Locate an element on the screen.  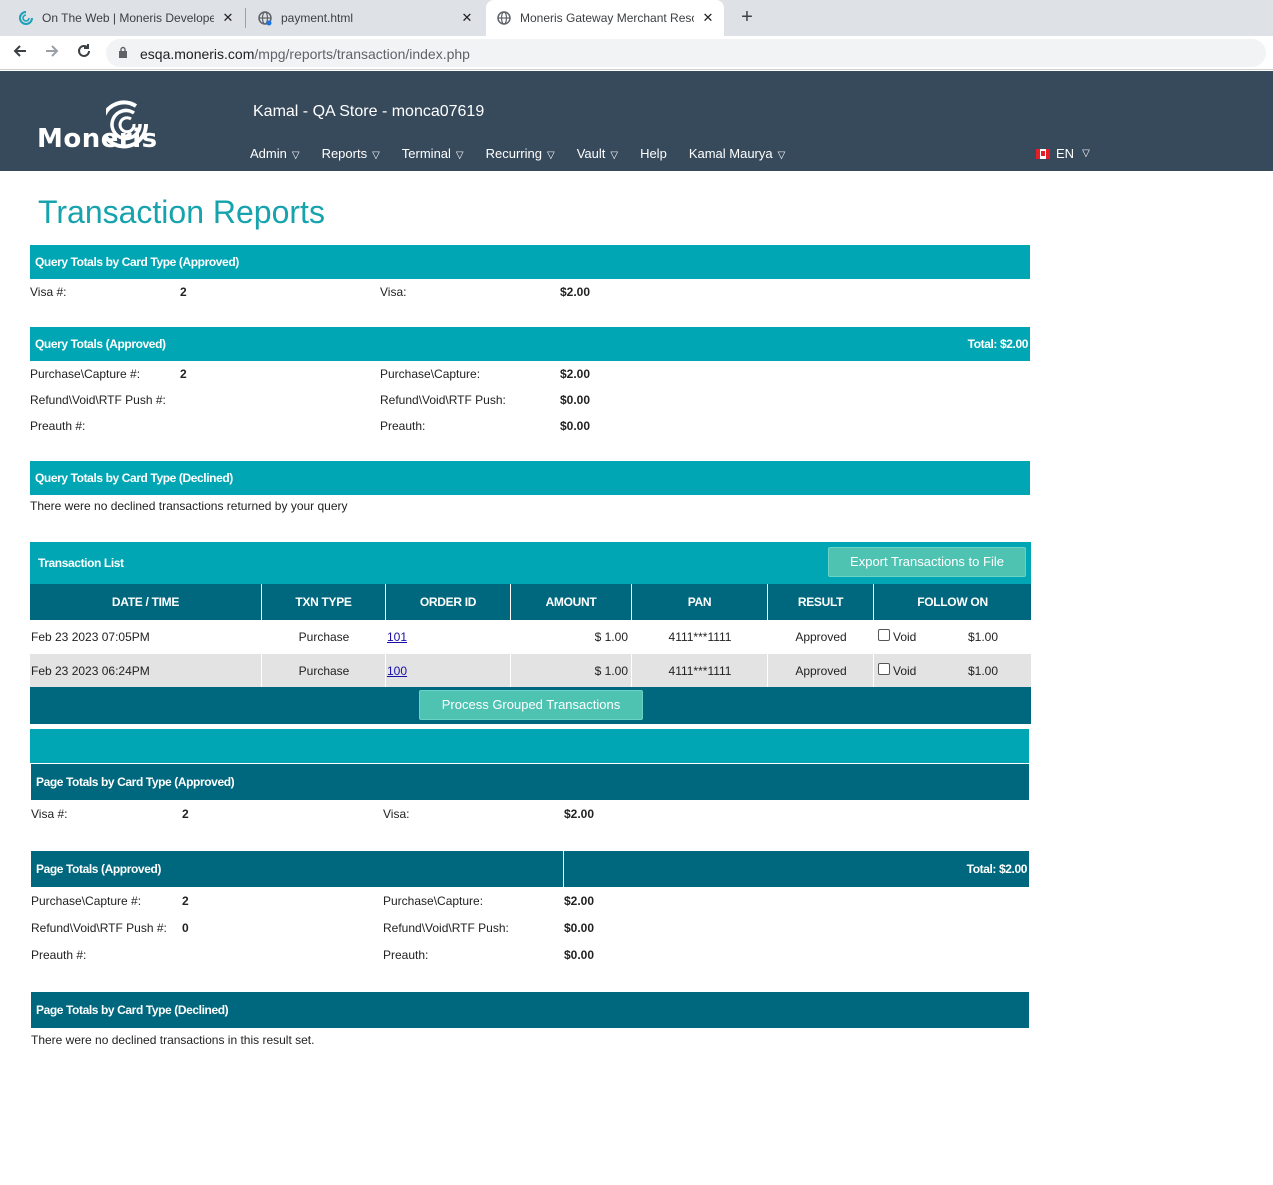
query-totals-approved-header: Query Totals (Approved) Total: $2.00 is located at coordinates (530, 344).